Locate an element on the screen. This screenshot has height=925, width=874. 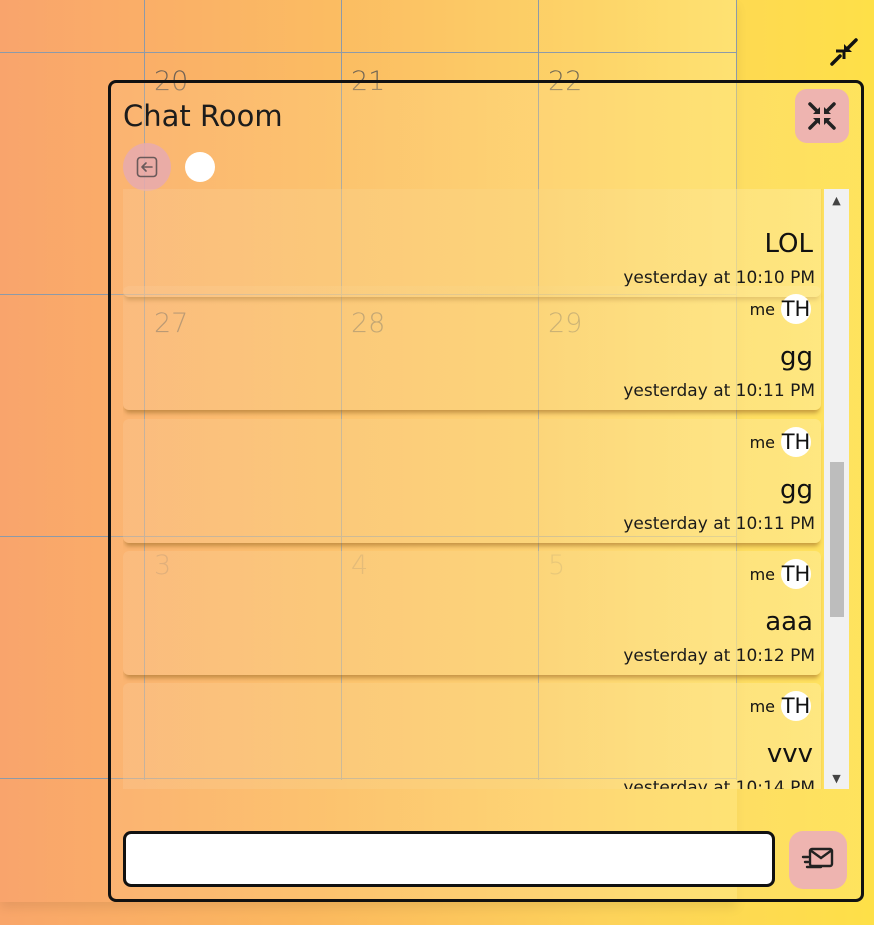
message-text: LOL is located at coordinates (788, 244).